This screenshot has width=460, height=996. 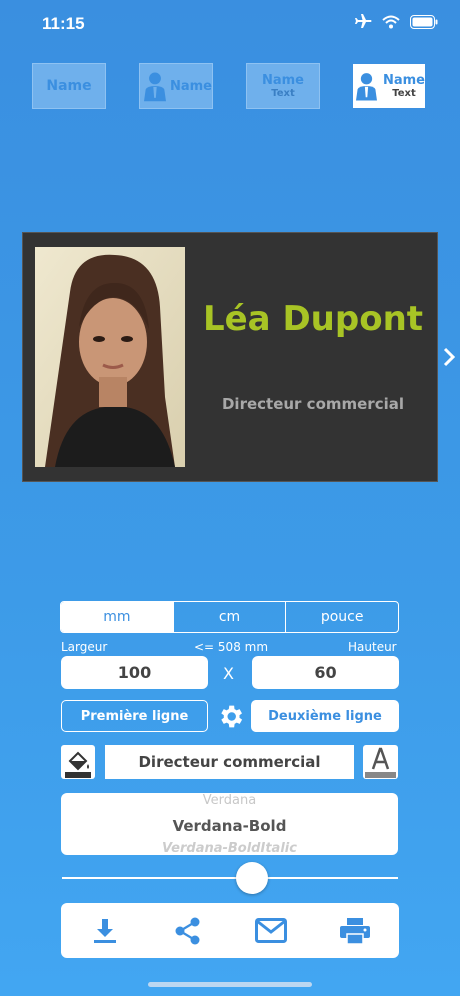 What do you see at coordinates (313, 404) in the screenshot?
I see `card-title-text: Directeur commercial` at bounding box center [313, 404].